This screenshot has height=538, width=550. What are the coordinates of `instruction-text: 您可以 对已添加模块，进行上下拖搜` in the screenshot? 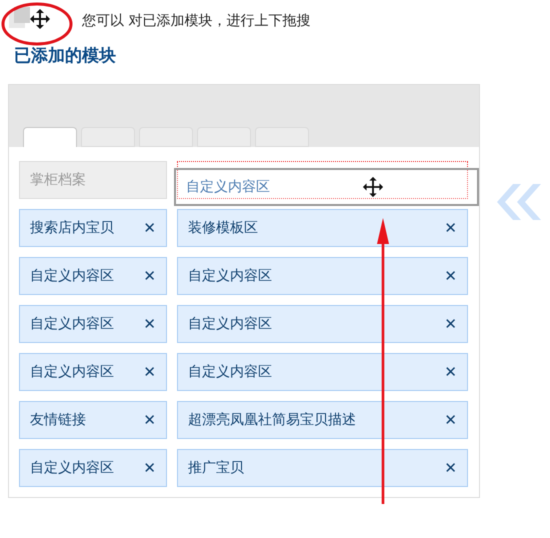 It's located at (196, 21).